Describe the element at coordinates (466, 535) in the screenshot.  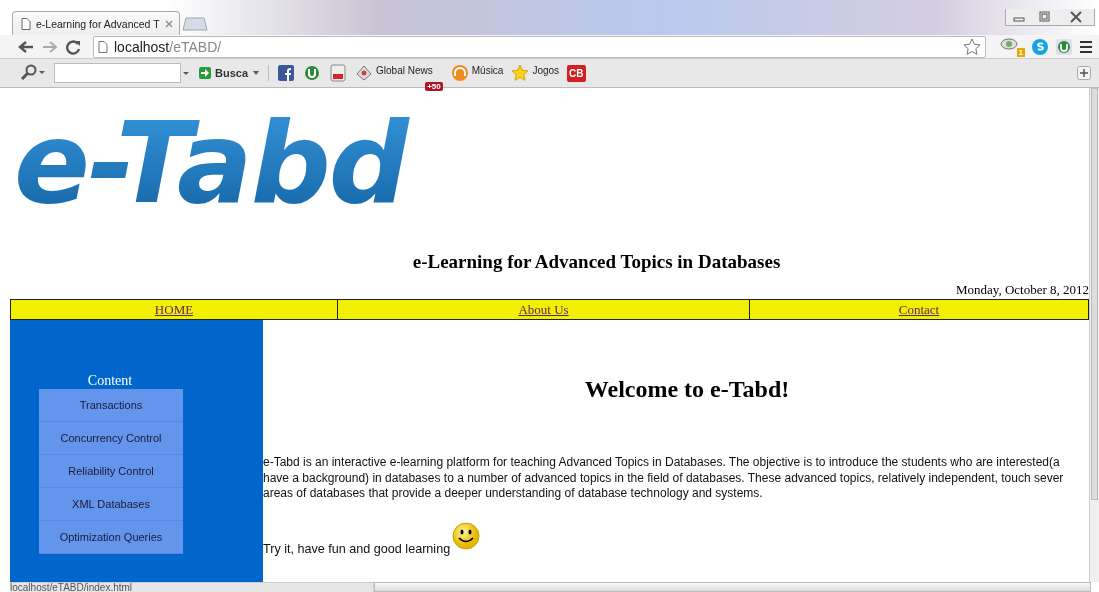
I see `smiley-icon` at that location.